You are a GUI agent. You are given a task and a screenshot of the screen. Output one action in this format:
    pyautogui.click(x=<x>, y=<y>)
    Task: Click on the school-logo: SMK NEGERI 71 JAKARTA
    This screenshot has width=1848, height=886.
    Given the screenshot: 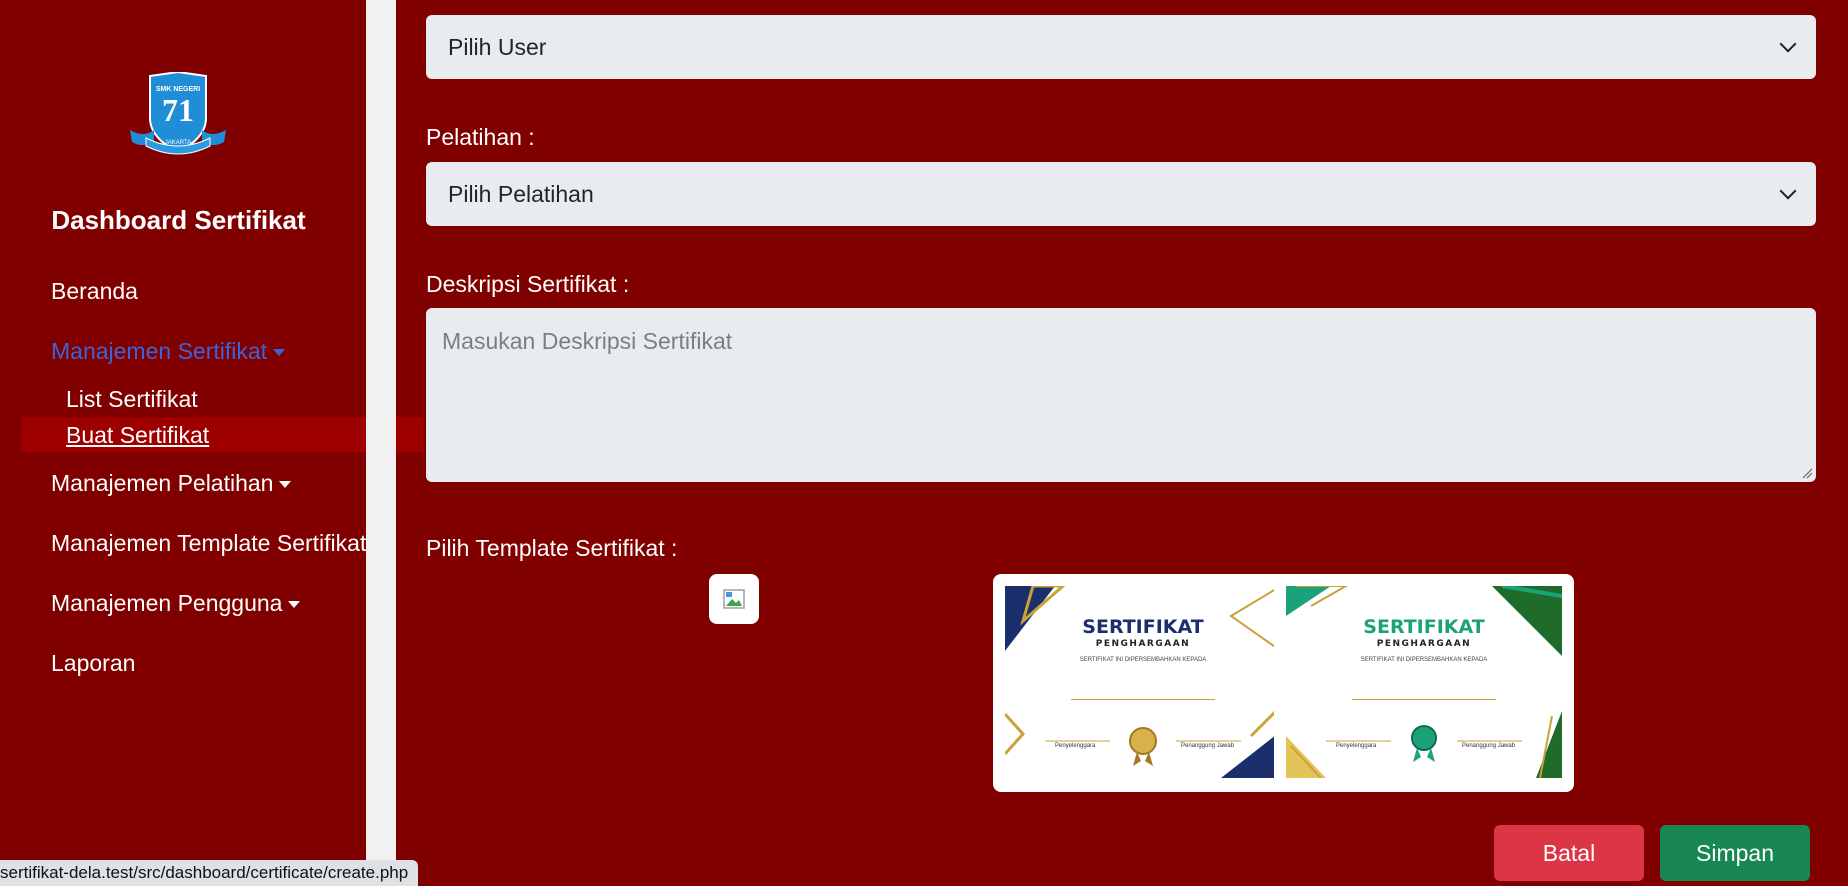 What is the action you would take?
    pyautogui.click(x=178, y=113)
    